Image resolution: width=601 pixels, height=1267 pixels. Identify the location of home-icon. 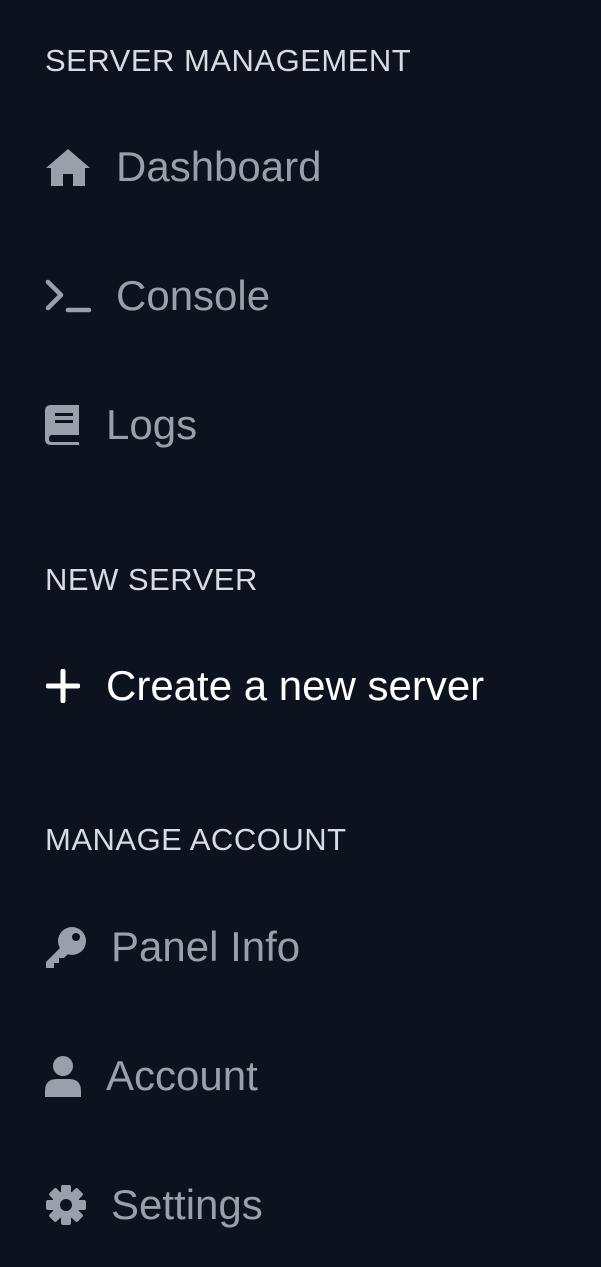
(68, 167).